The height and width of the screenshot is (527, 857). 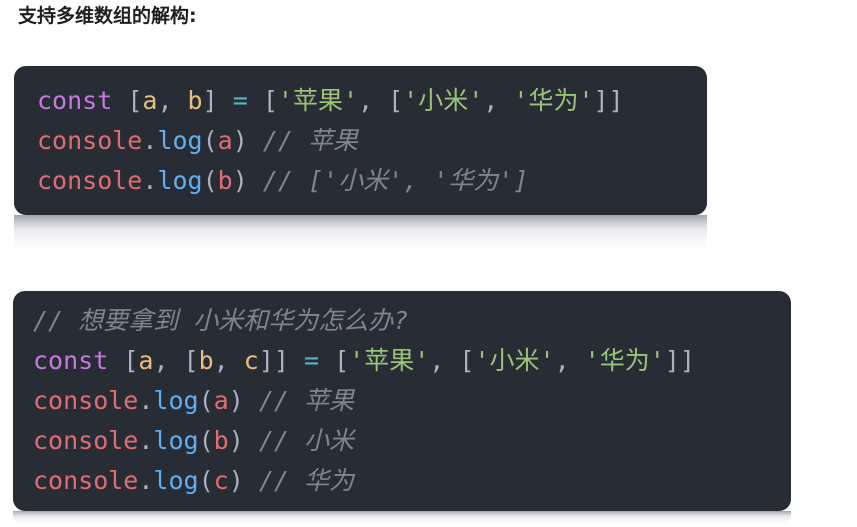 I want to click on code-line: // 想要拿到 小米和华为怎么办?, so click(x=412, y=321).